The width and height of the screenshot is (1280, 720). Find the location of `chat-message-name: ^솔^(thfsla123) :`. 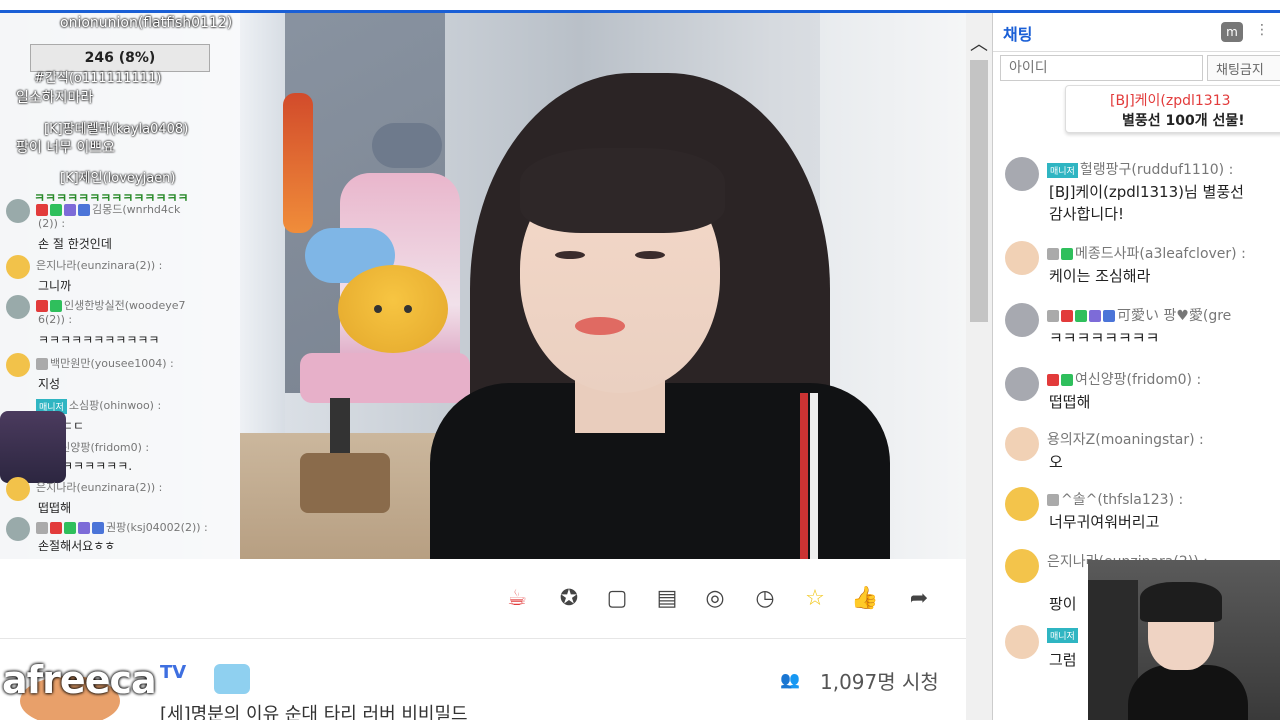

chat-message-name: ^솔^(thfsla123) : is located at coordinates (1115, 499).